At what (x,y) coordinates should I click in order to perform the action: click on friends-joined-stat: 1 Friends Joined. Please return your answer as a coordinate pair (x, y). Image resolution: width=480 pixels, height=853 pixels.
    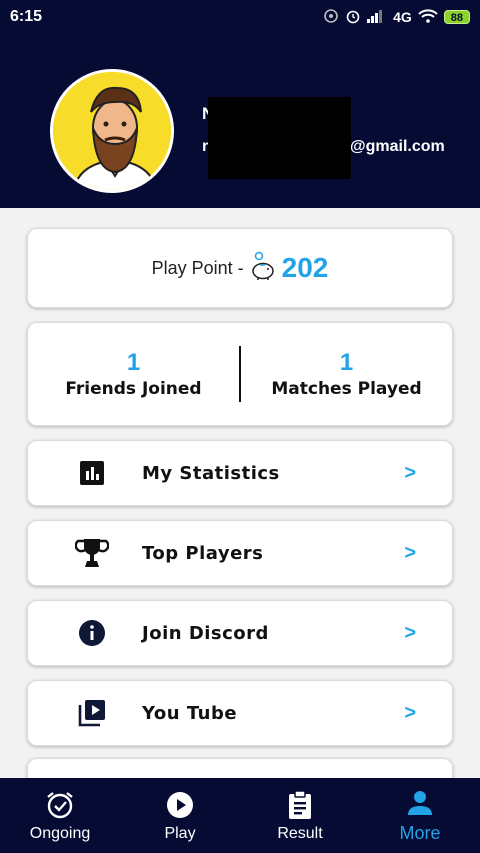
    Looking at the image, I should click on (133, 374).